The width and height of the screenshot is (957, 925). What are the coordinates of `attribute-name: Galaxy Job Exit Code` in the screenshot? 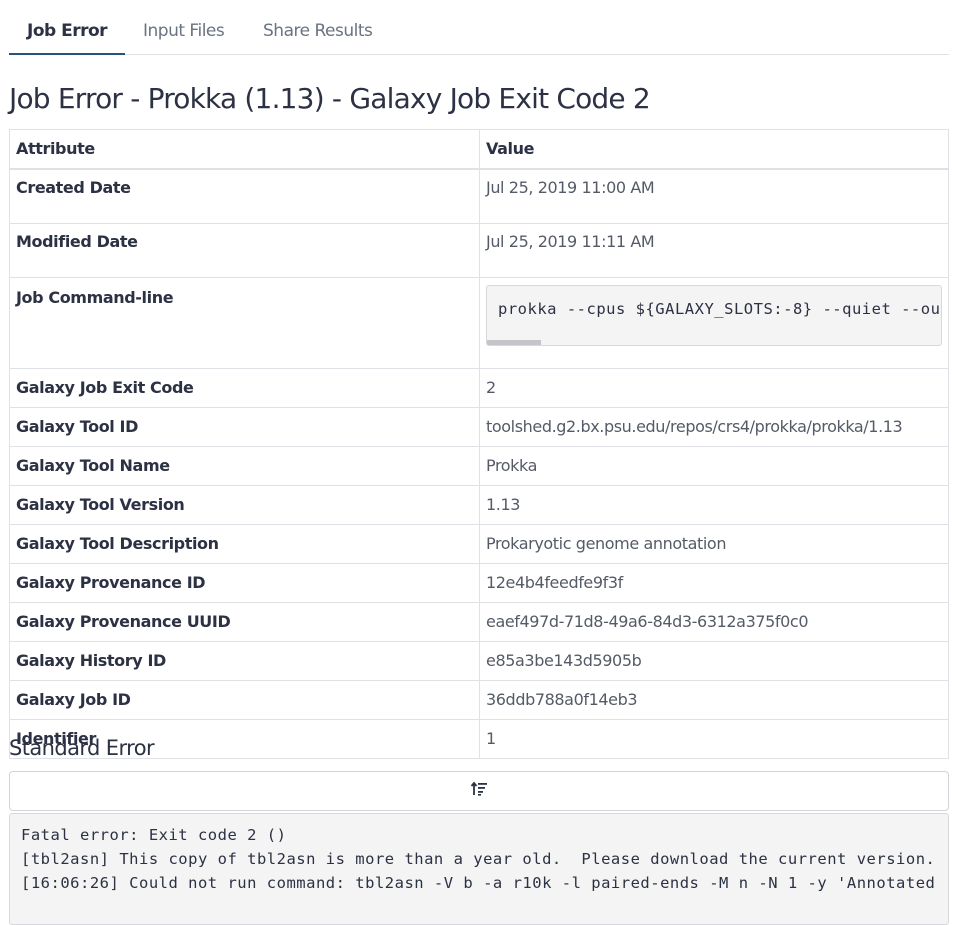 It's located at (244, 388).